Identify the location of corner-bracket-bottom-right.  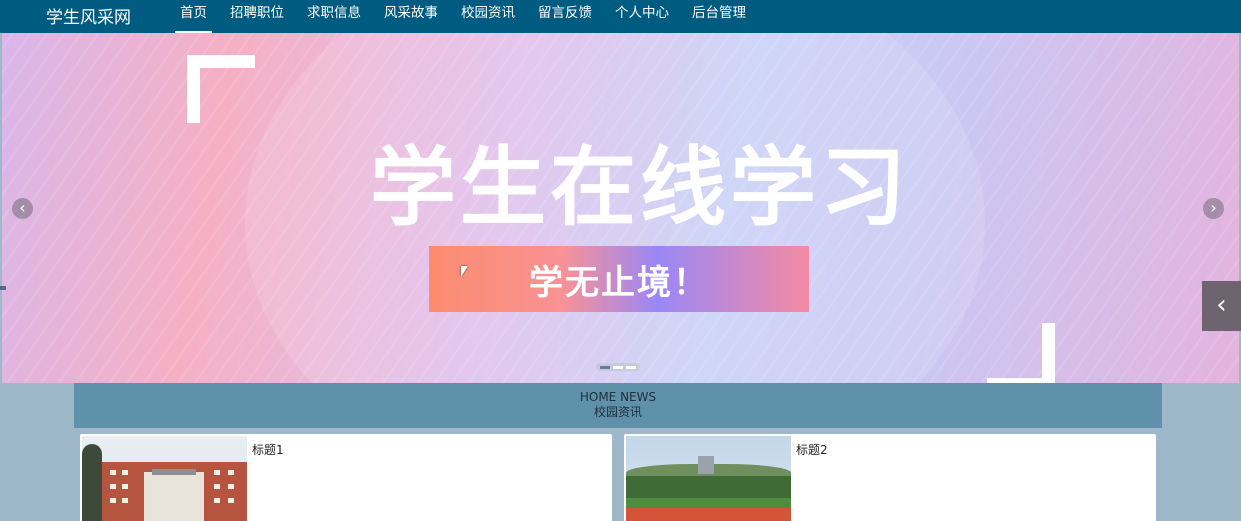
(1021, 353).